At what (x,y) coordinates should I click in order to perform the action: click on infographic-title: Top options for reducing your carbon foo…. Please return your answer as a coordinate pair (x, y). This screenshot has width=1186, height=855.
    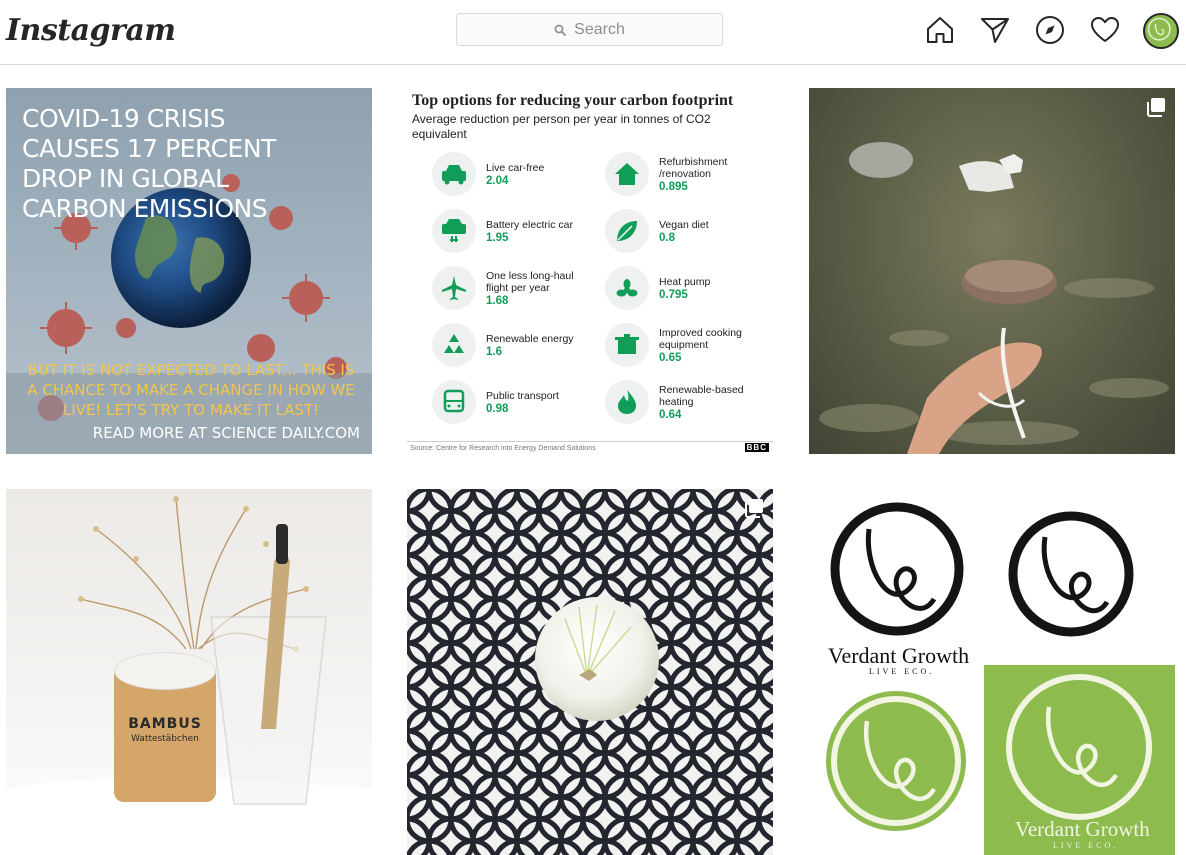
    Looking at the image, I should click on (573, 100).